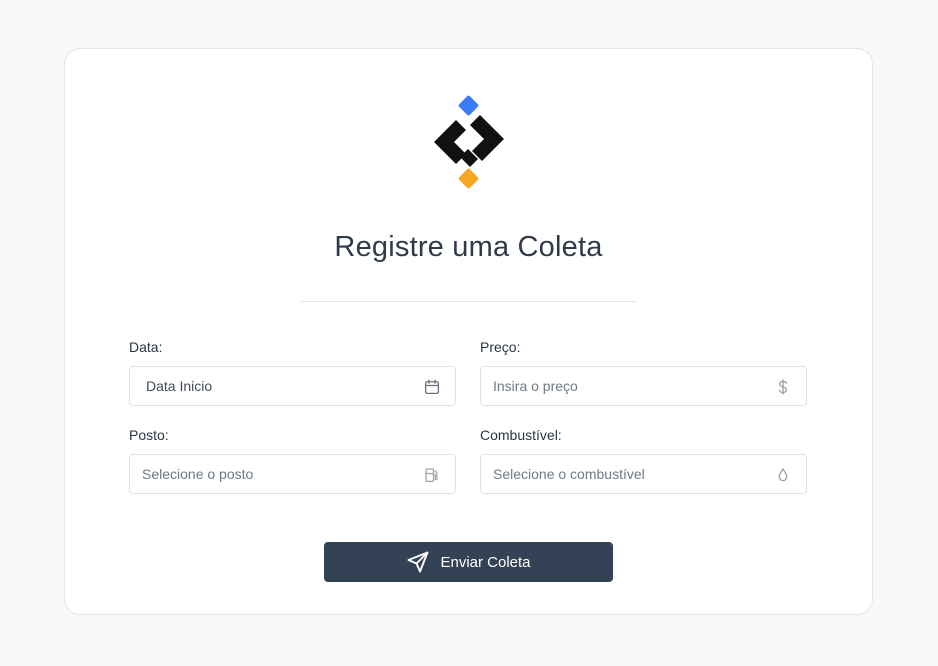  What do you see at coordinates (521, 435) in the screenshot?
I see `combustivel-label: Combustível:` at bounding box center [521, 435].